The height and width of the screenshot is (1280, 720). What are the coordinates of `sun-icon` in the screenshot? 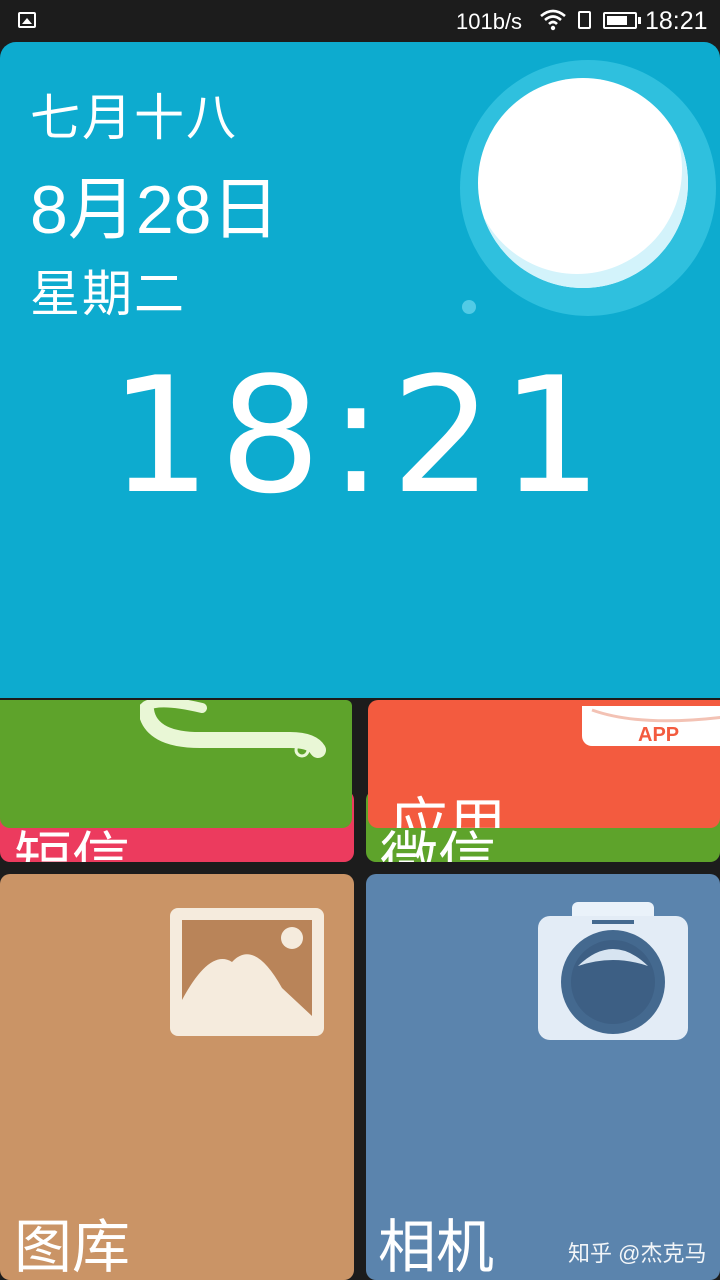 It's located at (583, 183).